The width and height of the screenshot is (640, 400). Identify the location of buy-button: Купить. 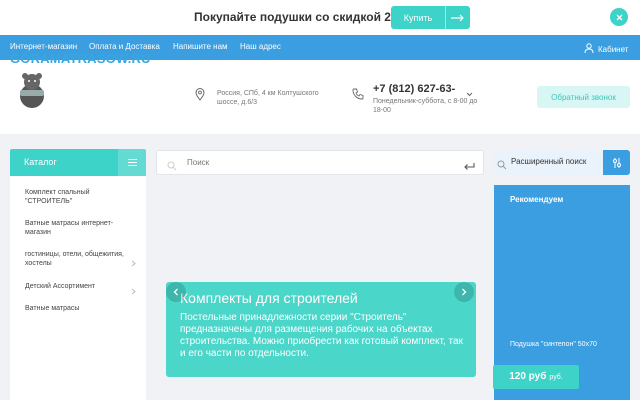
(430, 17).